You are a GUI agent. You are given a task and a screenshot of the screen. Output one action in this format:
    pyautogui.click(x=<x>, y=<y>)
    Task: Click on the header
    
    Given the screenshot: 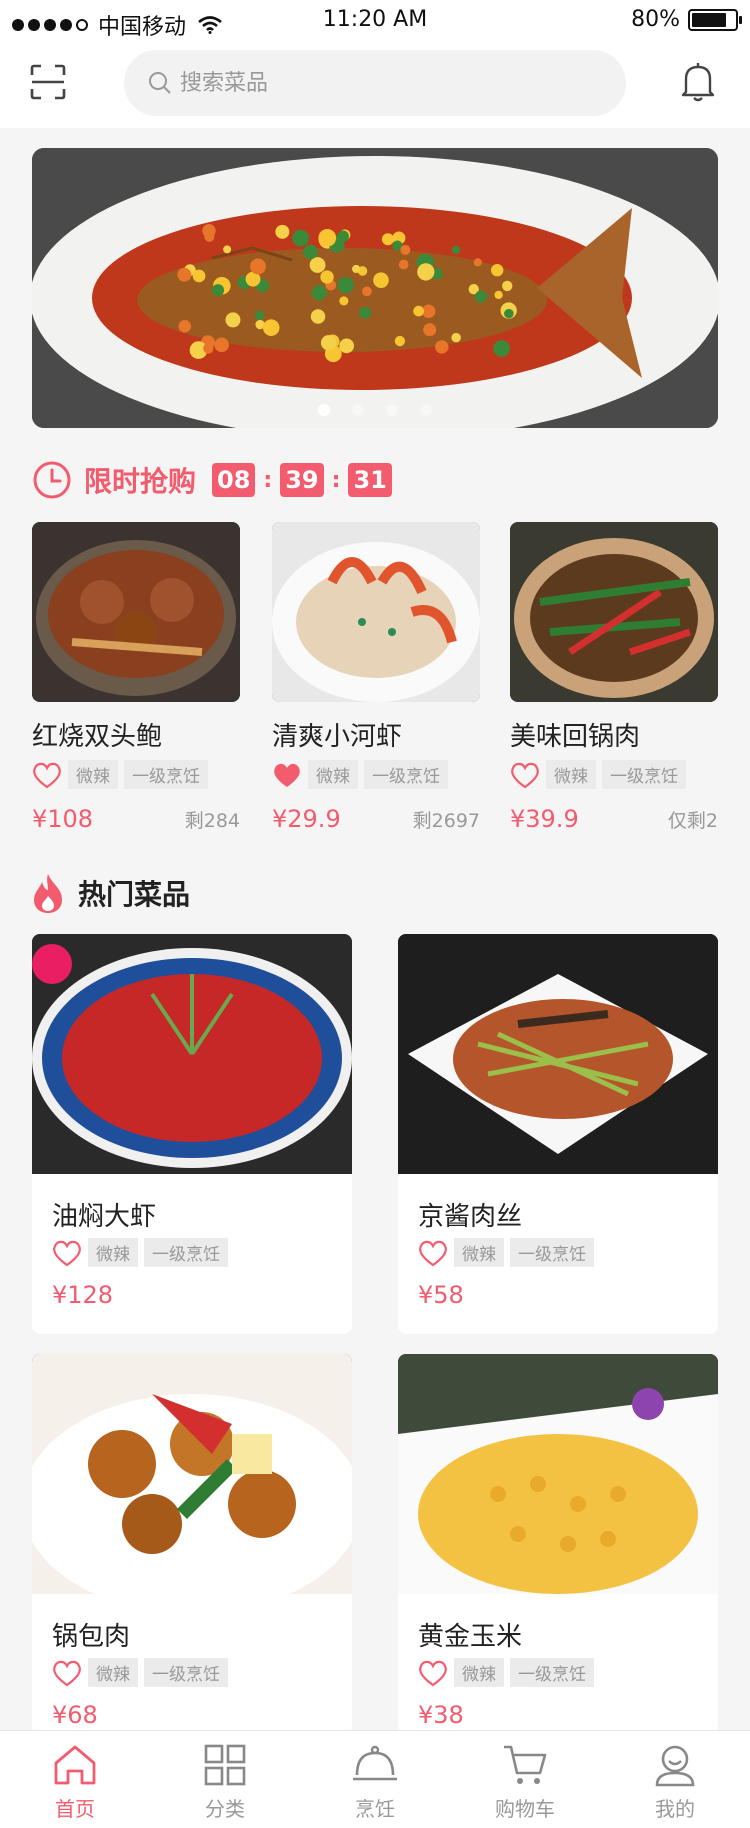 What is the action you would take?
    pyautogui.click(x=375, y=84)
    